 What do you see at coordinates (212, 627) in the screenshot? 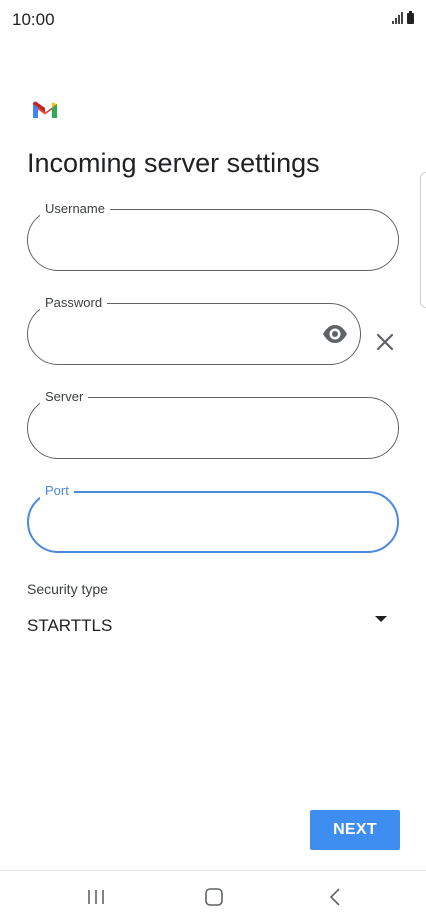
I see `security-type-dropdown: STARTTLS` at bounding box center [212, 627].